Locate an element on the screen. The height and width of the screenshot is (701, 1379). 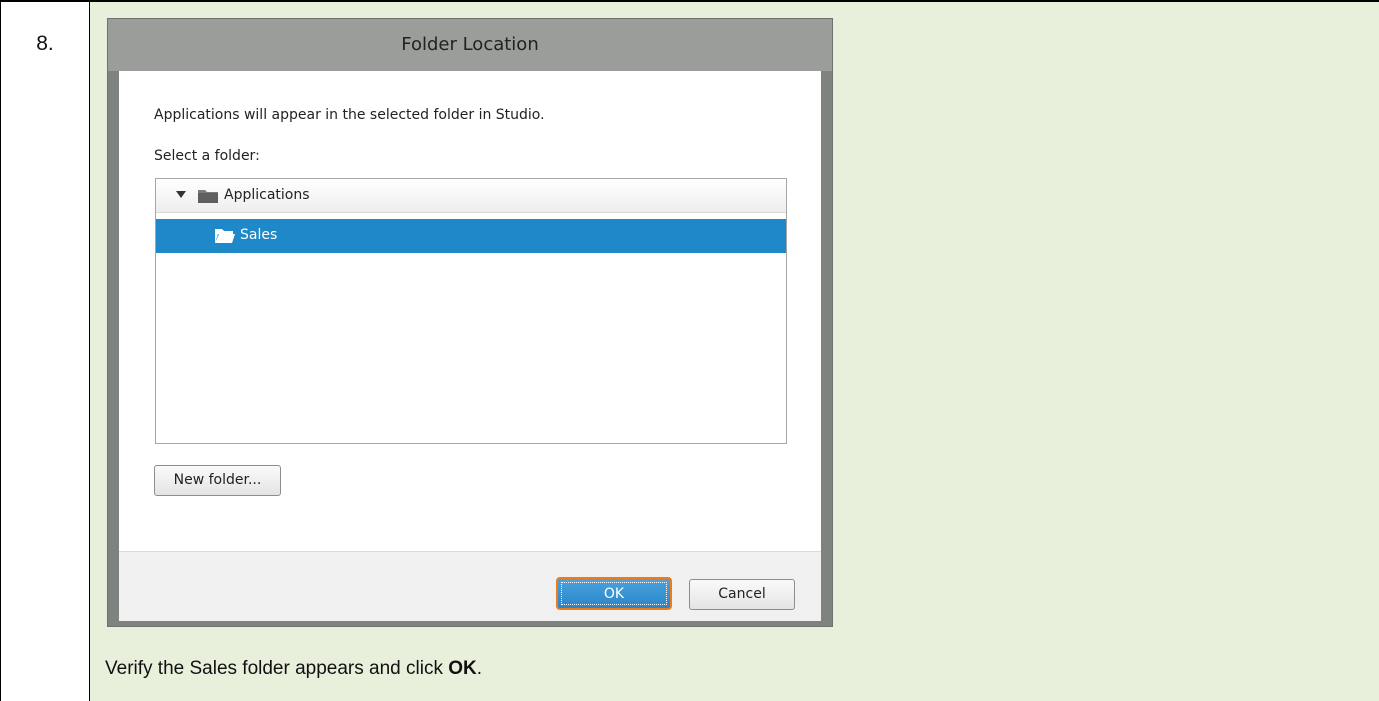
focus-indicator is located at coordinates (614, 593).